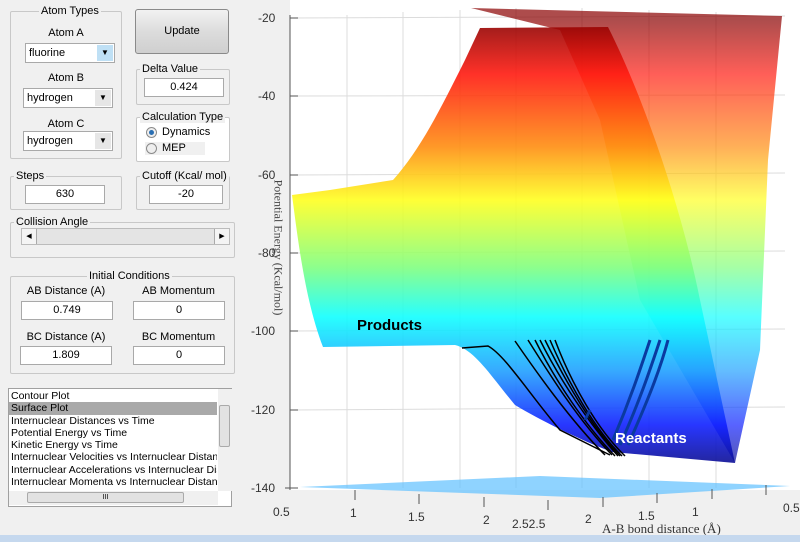  What do you see at coordinates (151, 132) in the screenshot?
I see `dynamics-radio` at bounding box center [151, 132].